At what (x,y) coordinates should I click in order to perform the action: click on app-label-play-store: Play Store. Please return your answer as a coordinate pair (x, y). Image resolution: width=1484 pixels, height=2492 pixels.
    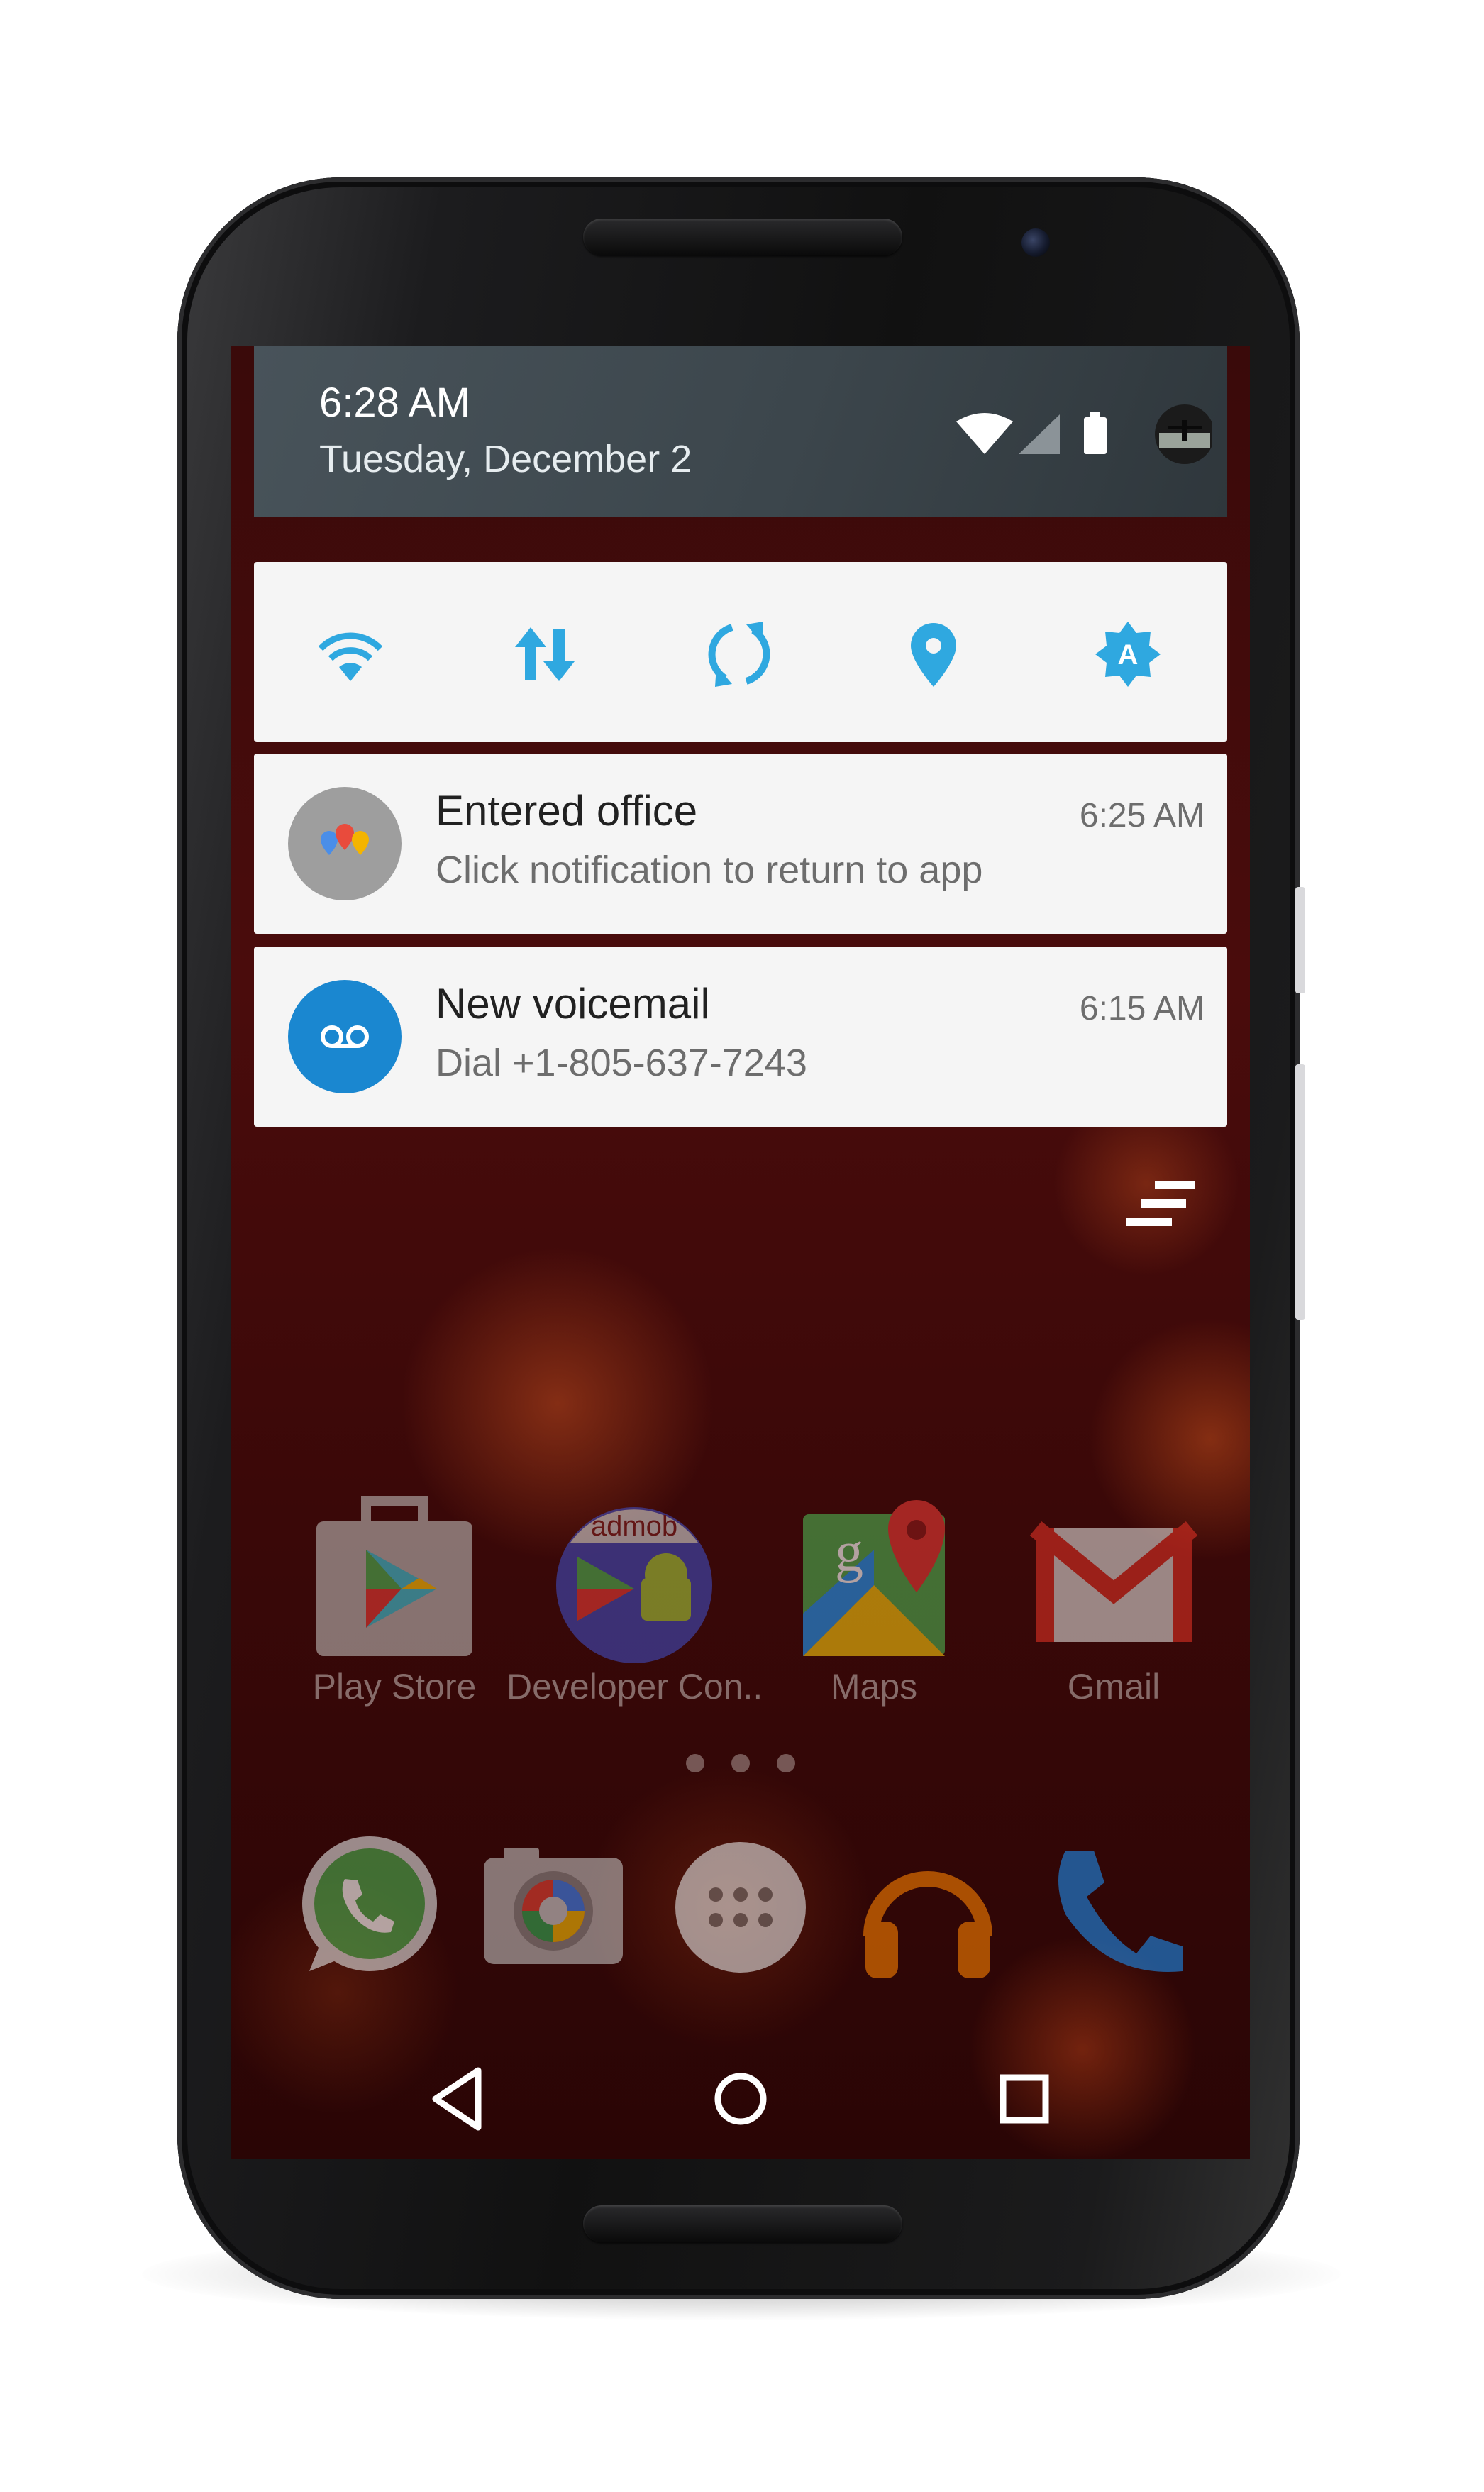
    Looking at the image, I should click on (394, 1687).